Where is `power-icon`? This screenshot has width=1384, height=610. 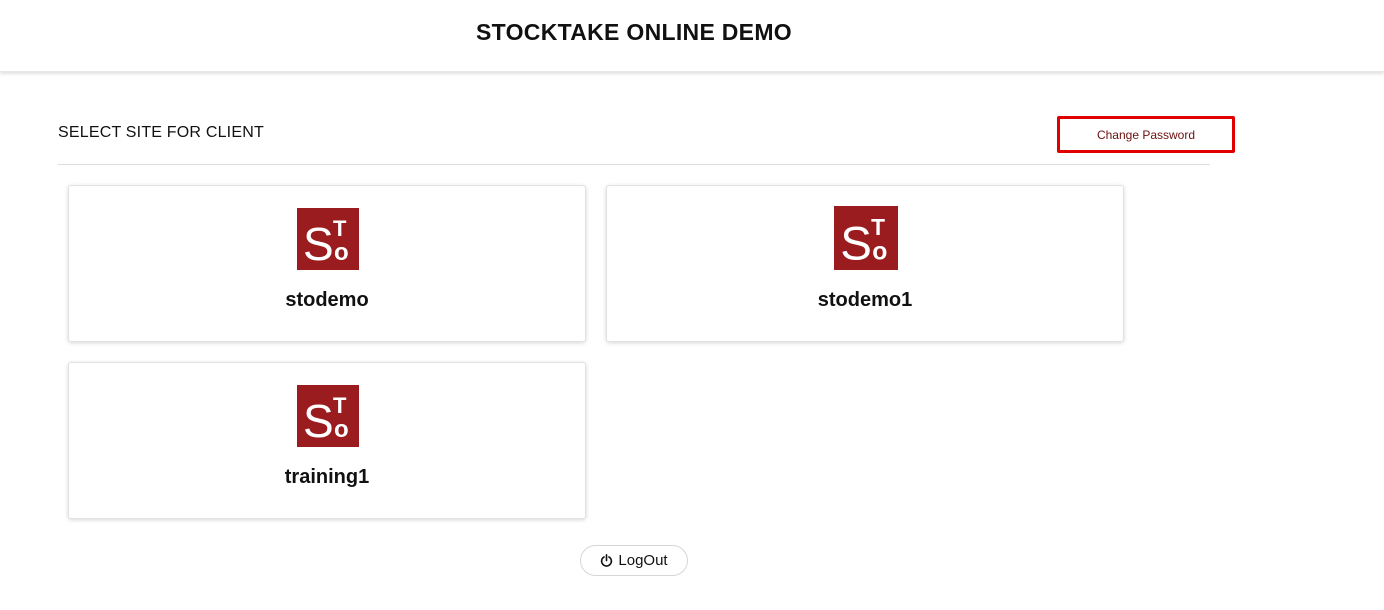 power-icon is located at coordinates (606, 560).